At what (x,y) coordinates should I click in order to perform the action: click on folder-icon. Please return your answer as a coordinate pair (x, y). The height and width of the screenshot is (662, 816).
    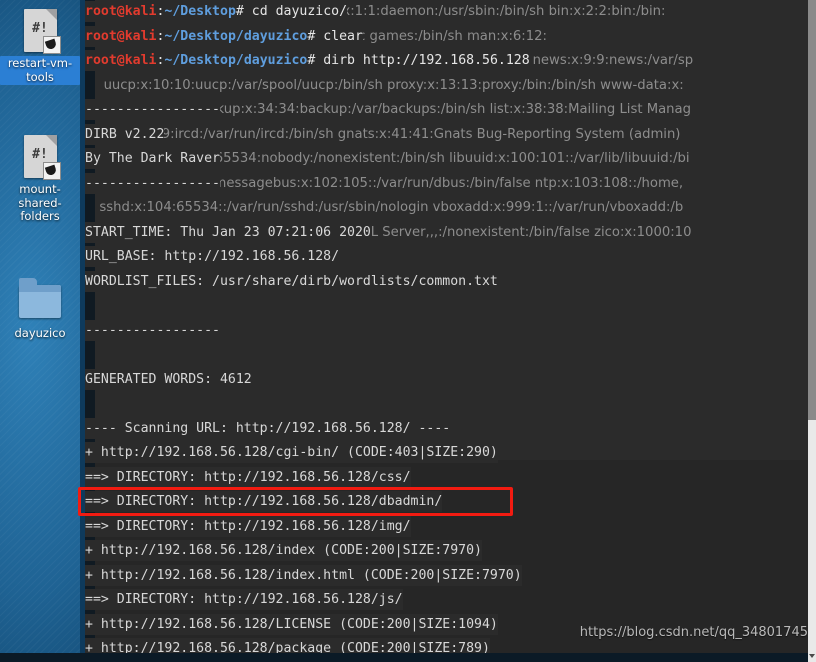
    Looking at the image, I should click on (40, 298).